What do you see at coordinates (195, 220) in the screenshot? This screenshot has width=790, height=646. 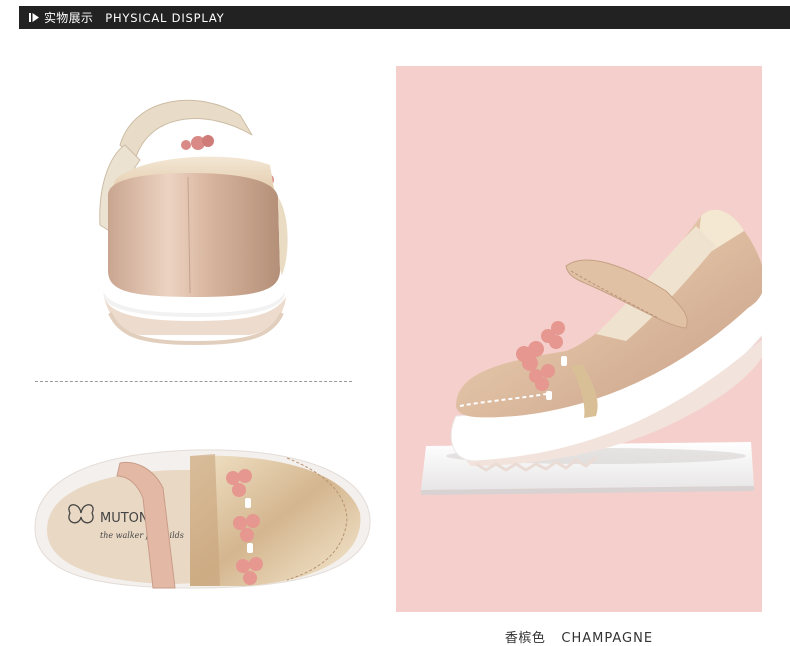 I see `shoe-back-view-image` at bounding box center [195, 220].